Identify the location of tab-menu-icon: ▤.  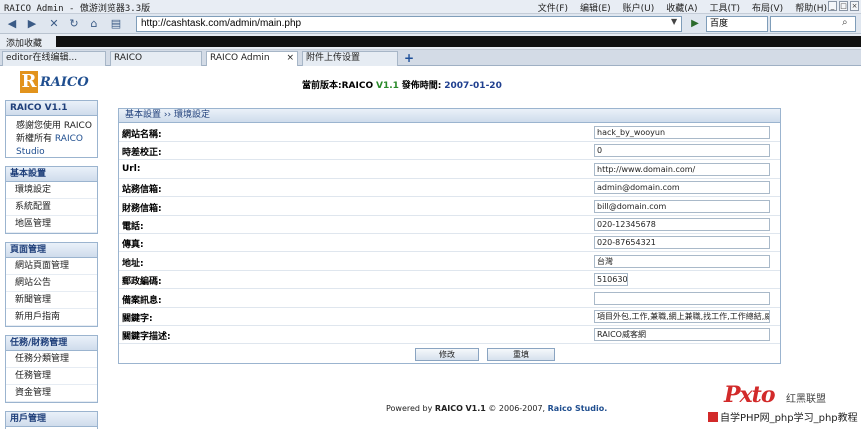
(116, 24).